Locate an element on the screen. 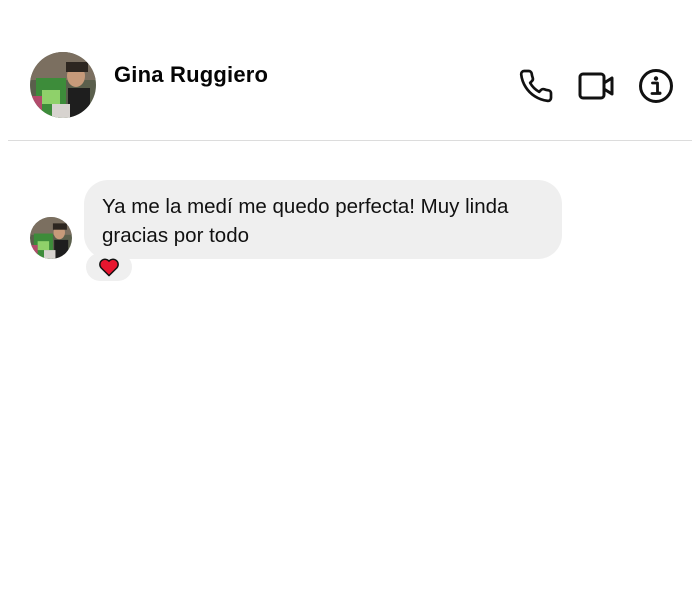  call-button is located at coordinates (536, 86).